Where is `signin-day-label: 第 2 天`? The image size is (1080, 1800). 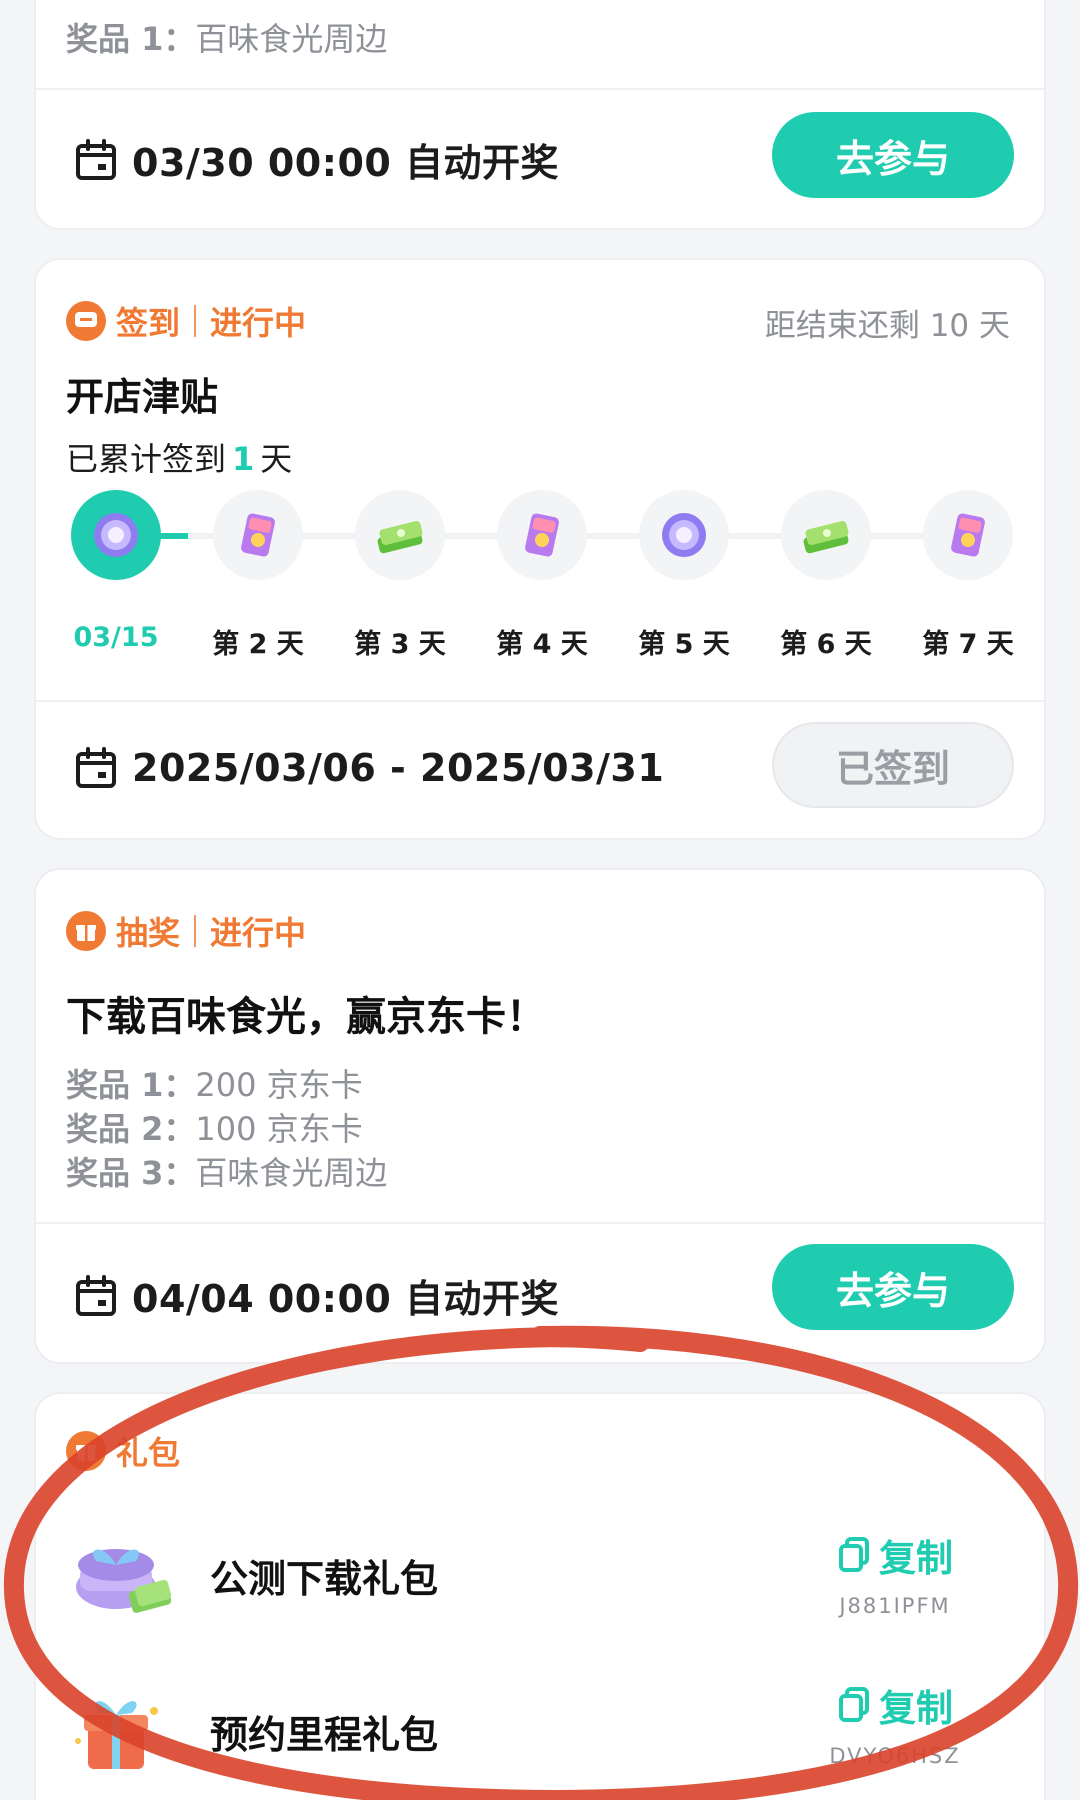 signin-day-label: 第 2 天 is located at coordinates (258, 644).